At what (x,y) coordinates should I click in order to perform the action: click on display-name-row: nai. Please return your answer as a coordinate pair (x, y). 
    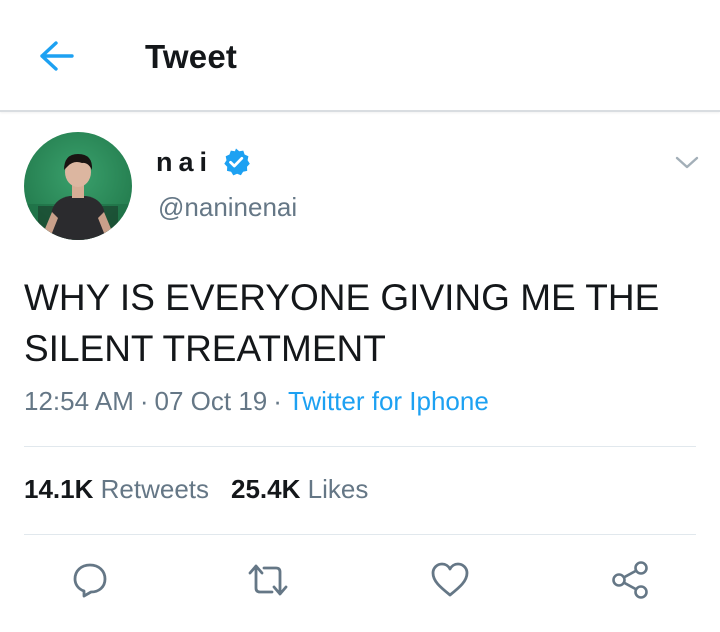
    Looking at the image, I should click on (203, 162).